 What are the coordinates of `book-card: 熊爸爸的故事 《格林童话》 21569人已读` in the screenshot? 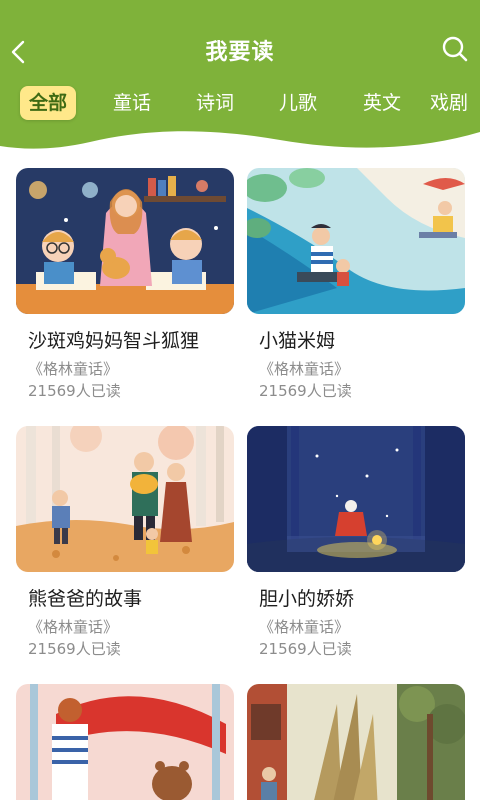 It's located at (125, 546).